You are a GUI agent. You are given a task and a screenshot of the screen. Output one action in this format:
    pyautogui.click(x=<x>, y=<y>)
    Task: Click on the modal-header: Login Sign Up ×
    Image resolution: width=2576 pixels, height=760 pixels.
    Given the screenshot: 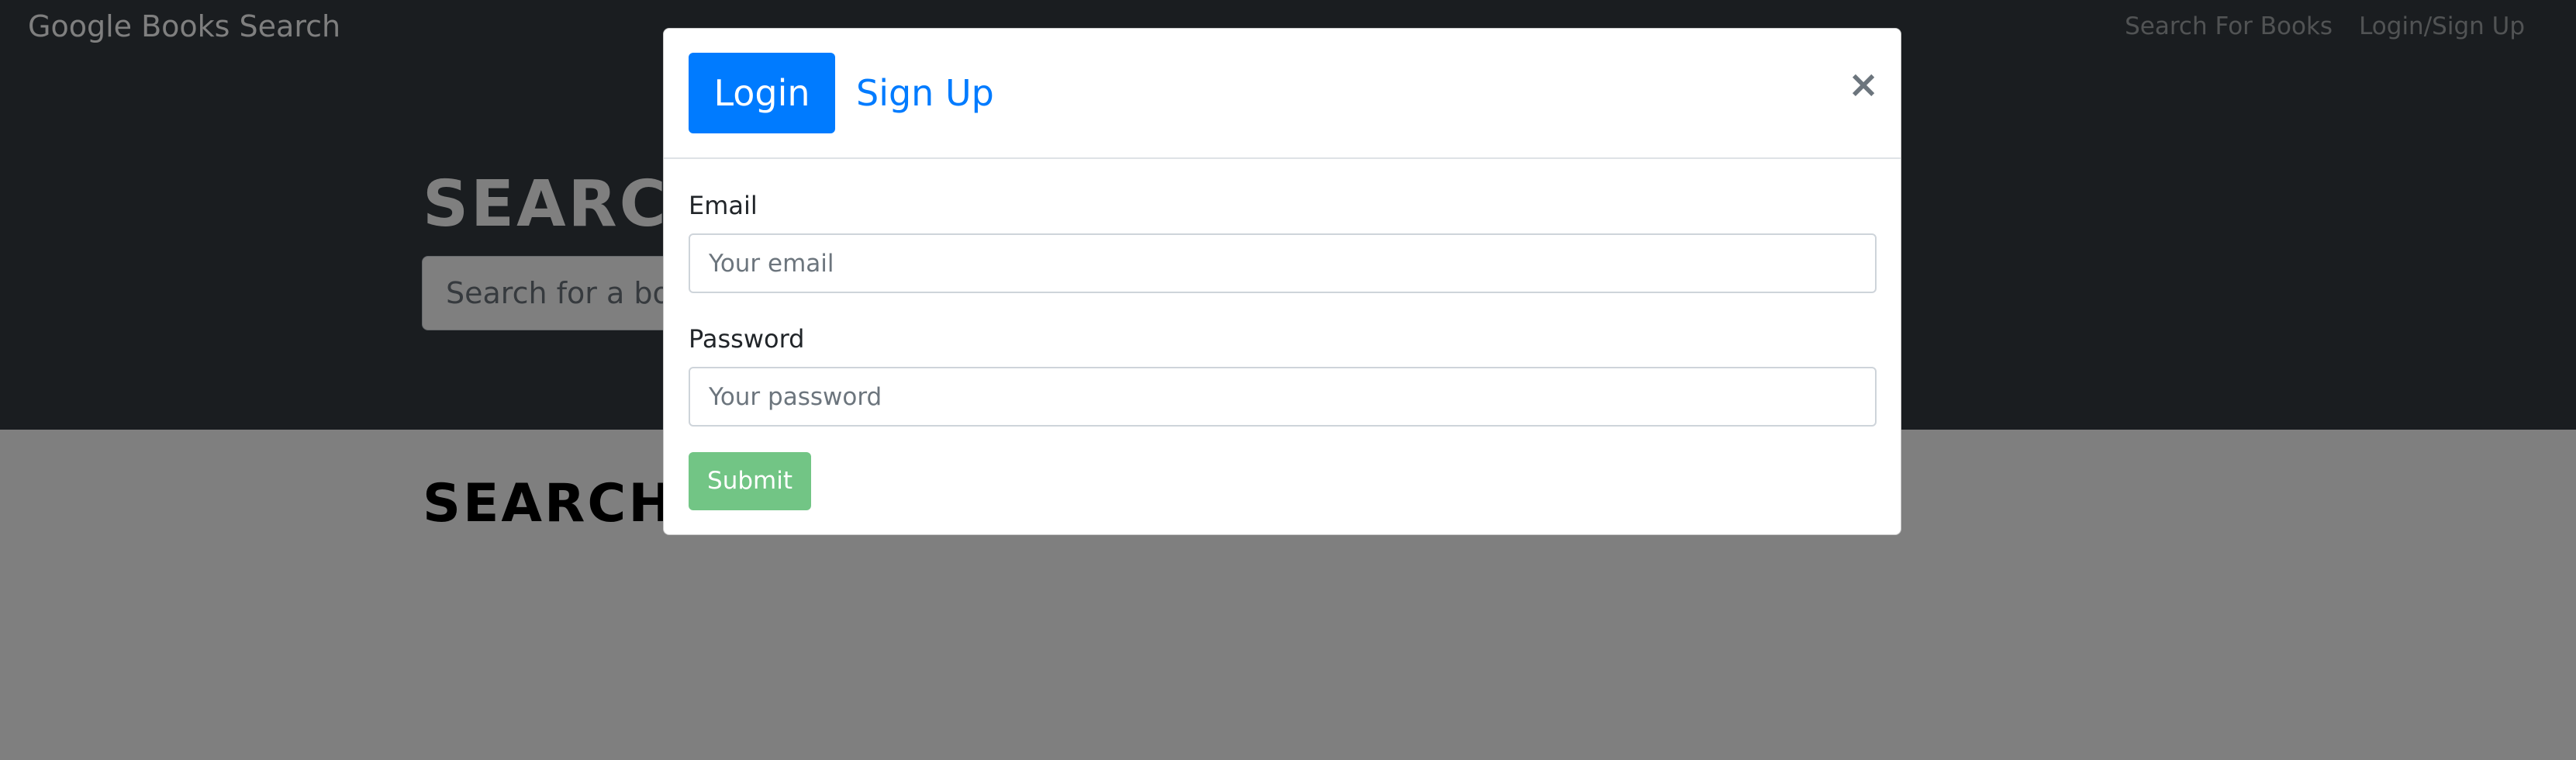 What is the action you would take?
    pyautogui.click(x=1283, y=94)
    